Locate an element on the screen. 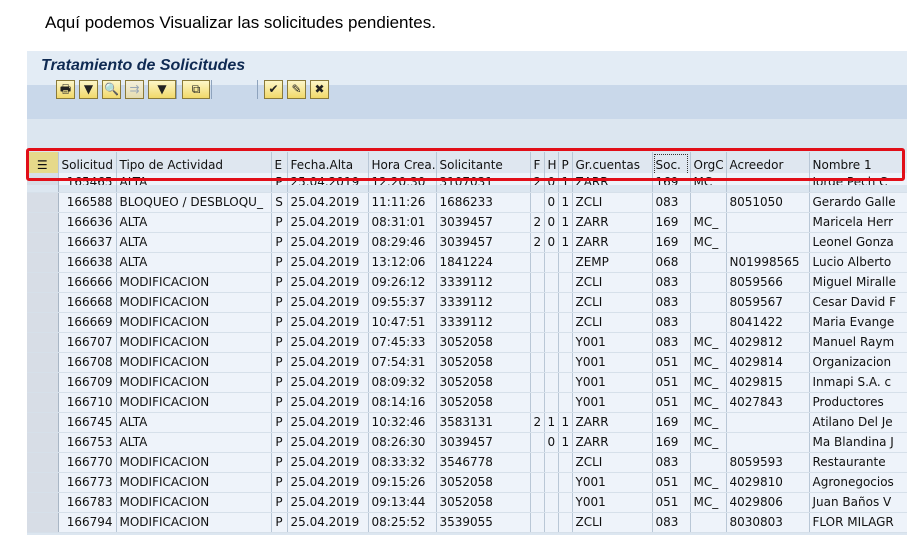  table-cell: 09:55:37 is located at coordinates (402, 302).